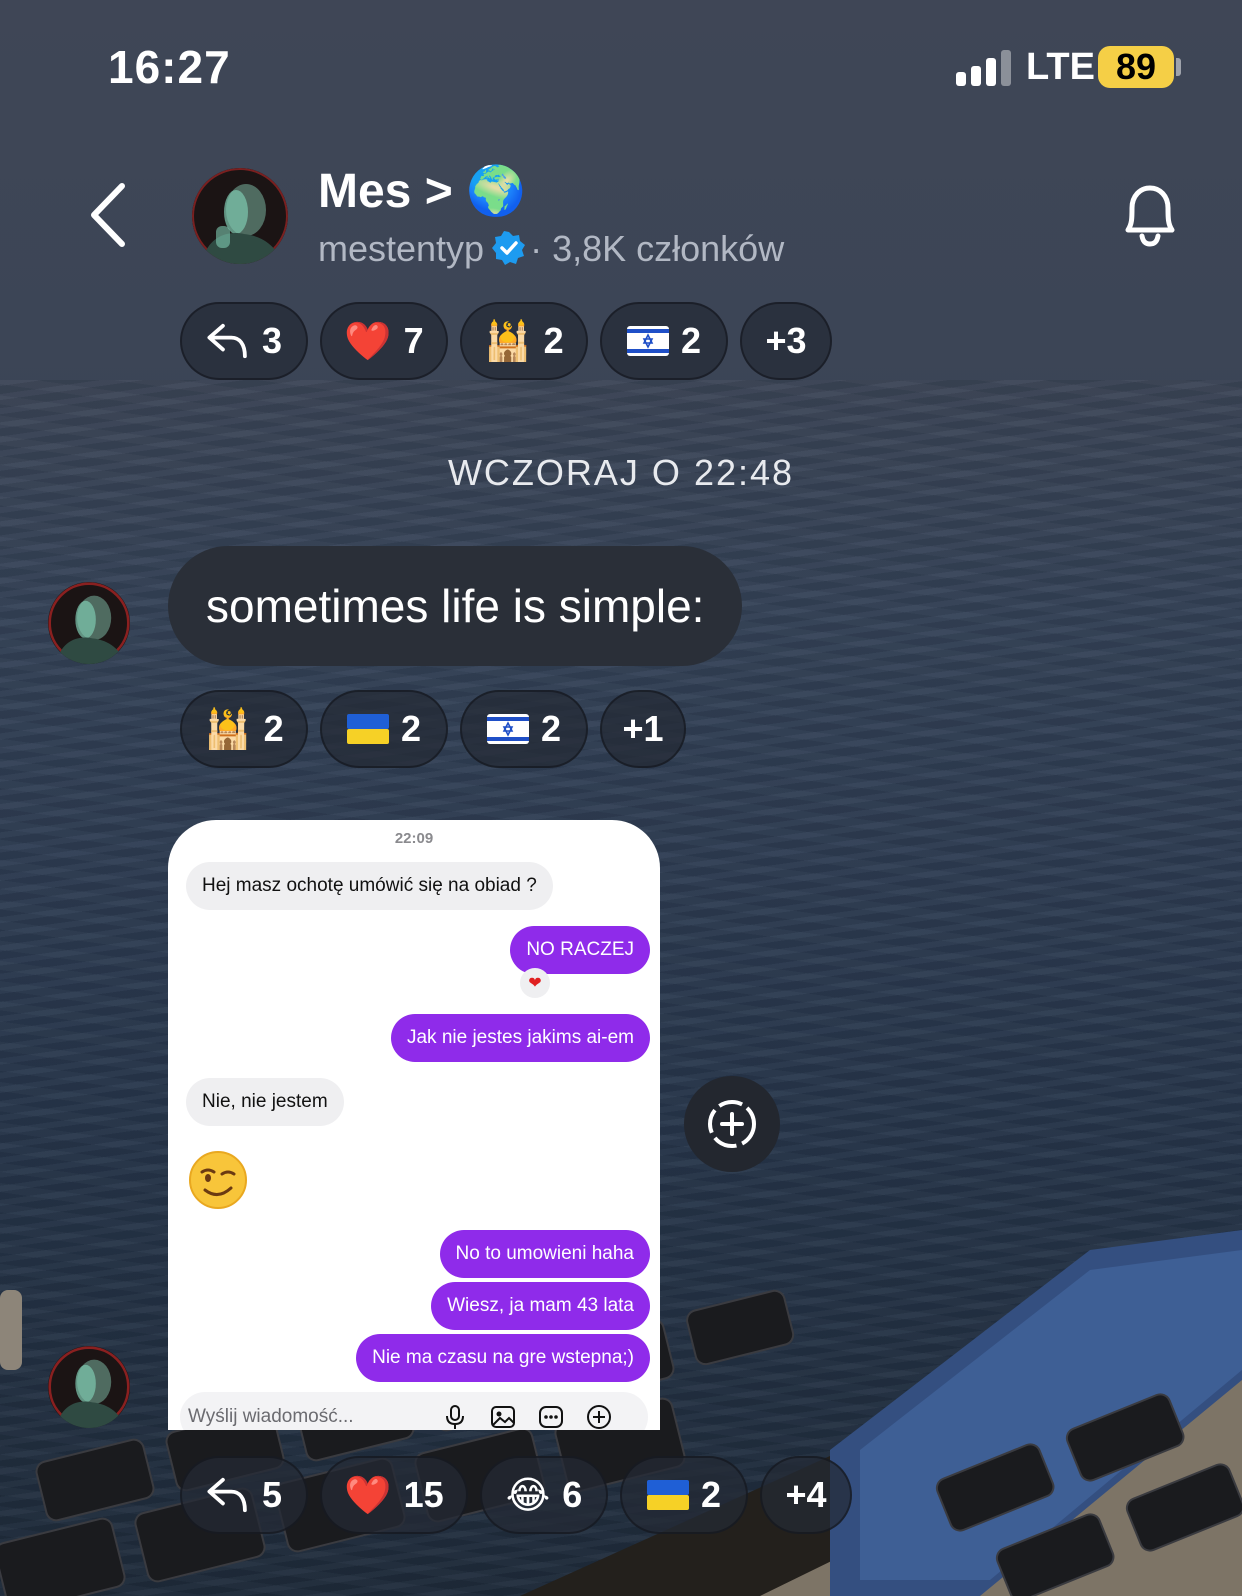 The width and height of the screenshot is (1242, 1596). I want to click on screenshot-bubble-outgoing: No to umowieni haha, so click(544, 1254).